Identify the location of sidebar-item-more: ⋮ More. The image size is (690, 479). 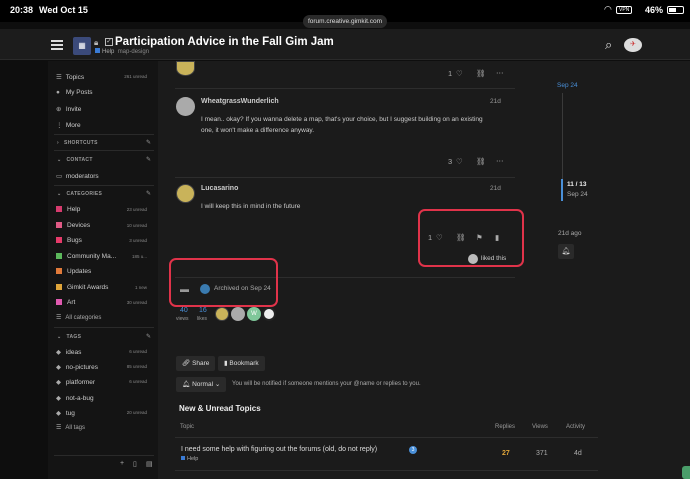
(68, 125).